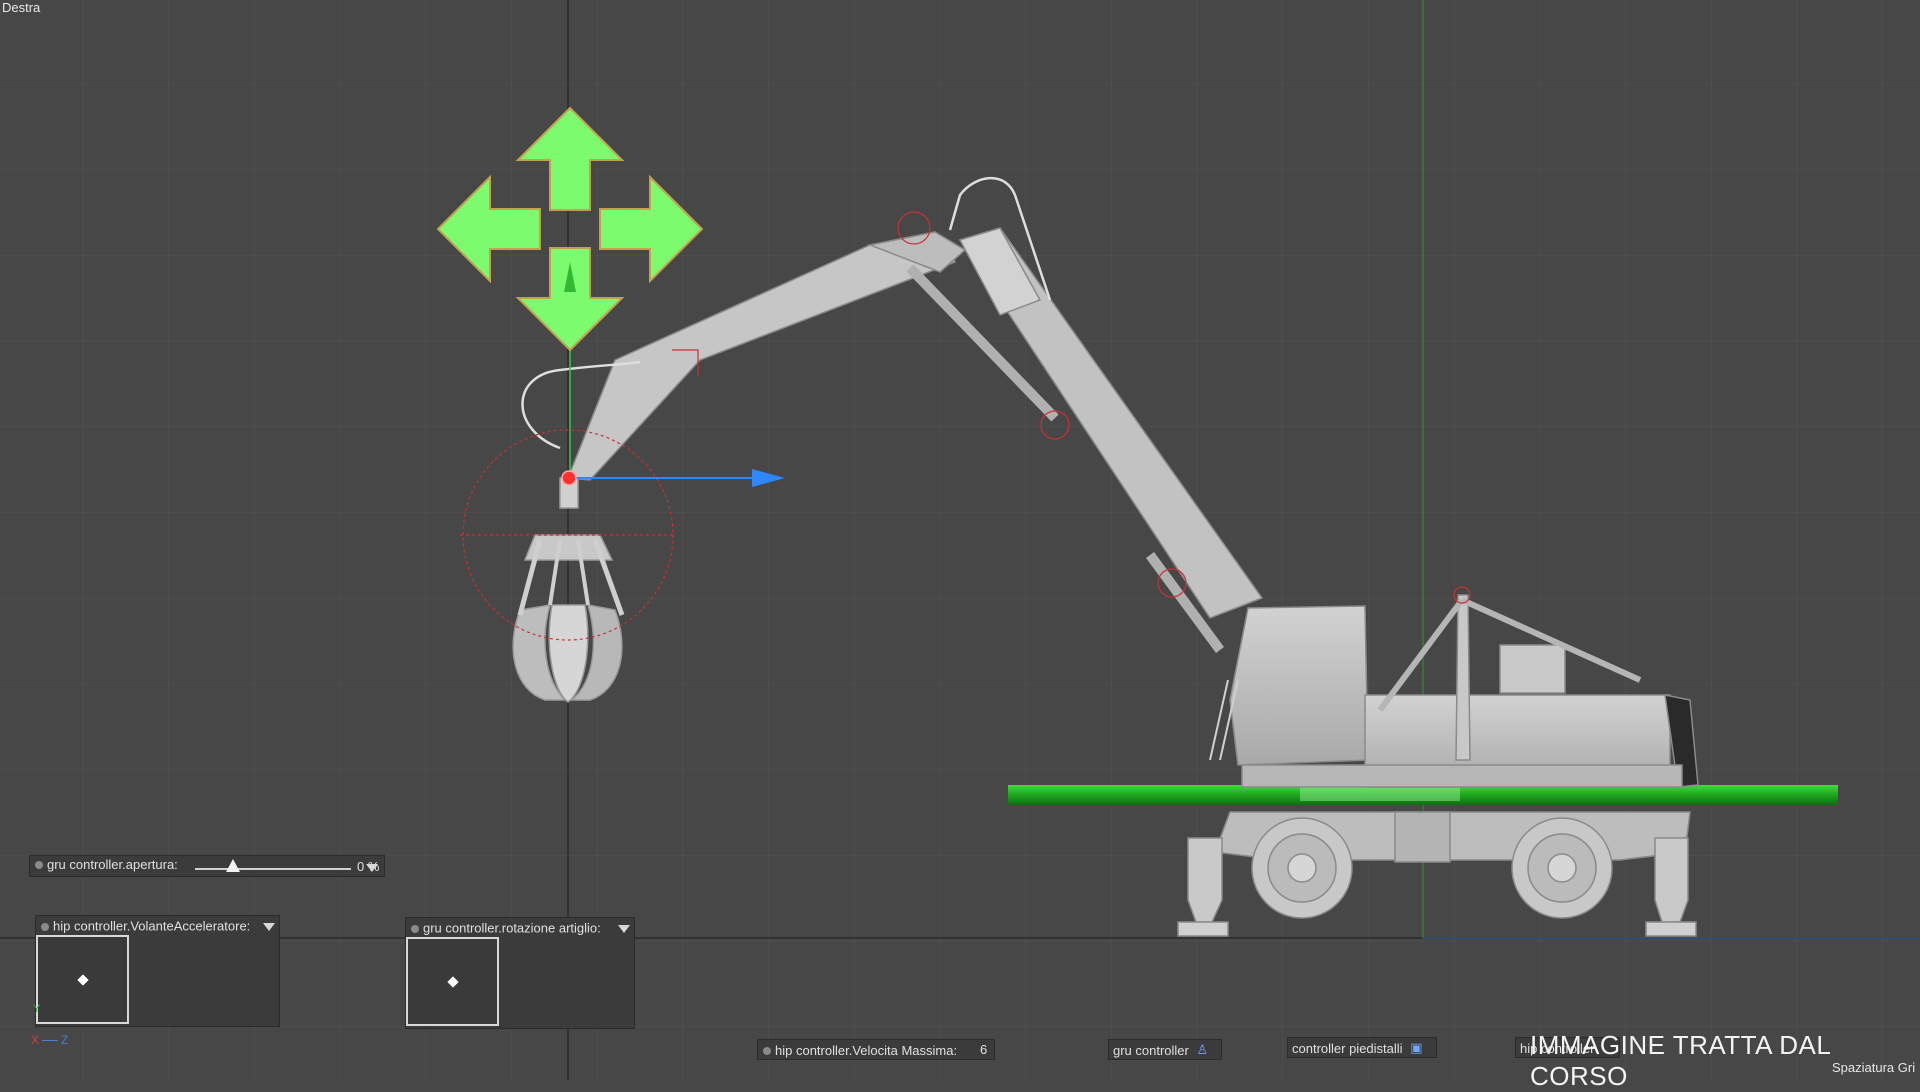  What do you see at coordinates (269, 927) in the screenshot?
I see `volante-dropdown-icon` at bounding box center [269, 927].